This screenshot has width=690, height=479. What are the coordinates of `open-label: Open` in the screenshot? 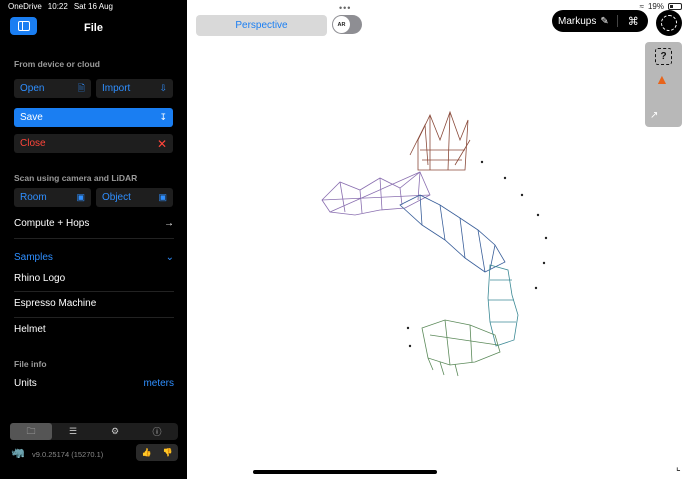 It's located at (32, 88).